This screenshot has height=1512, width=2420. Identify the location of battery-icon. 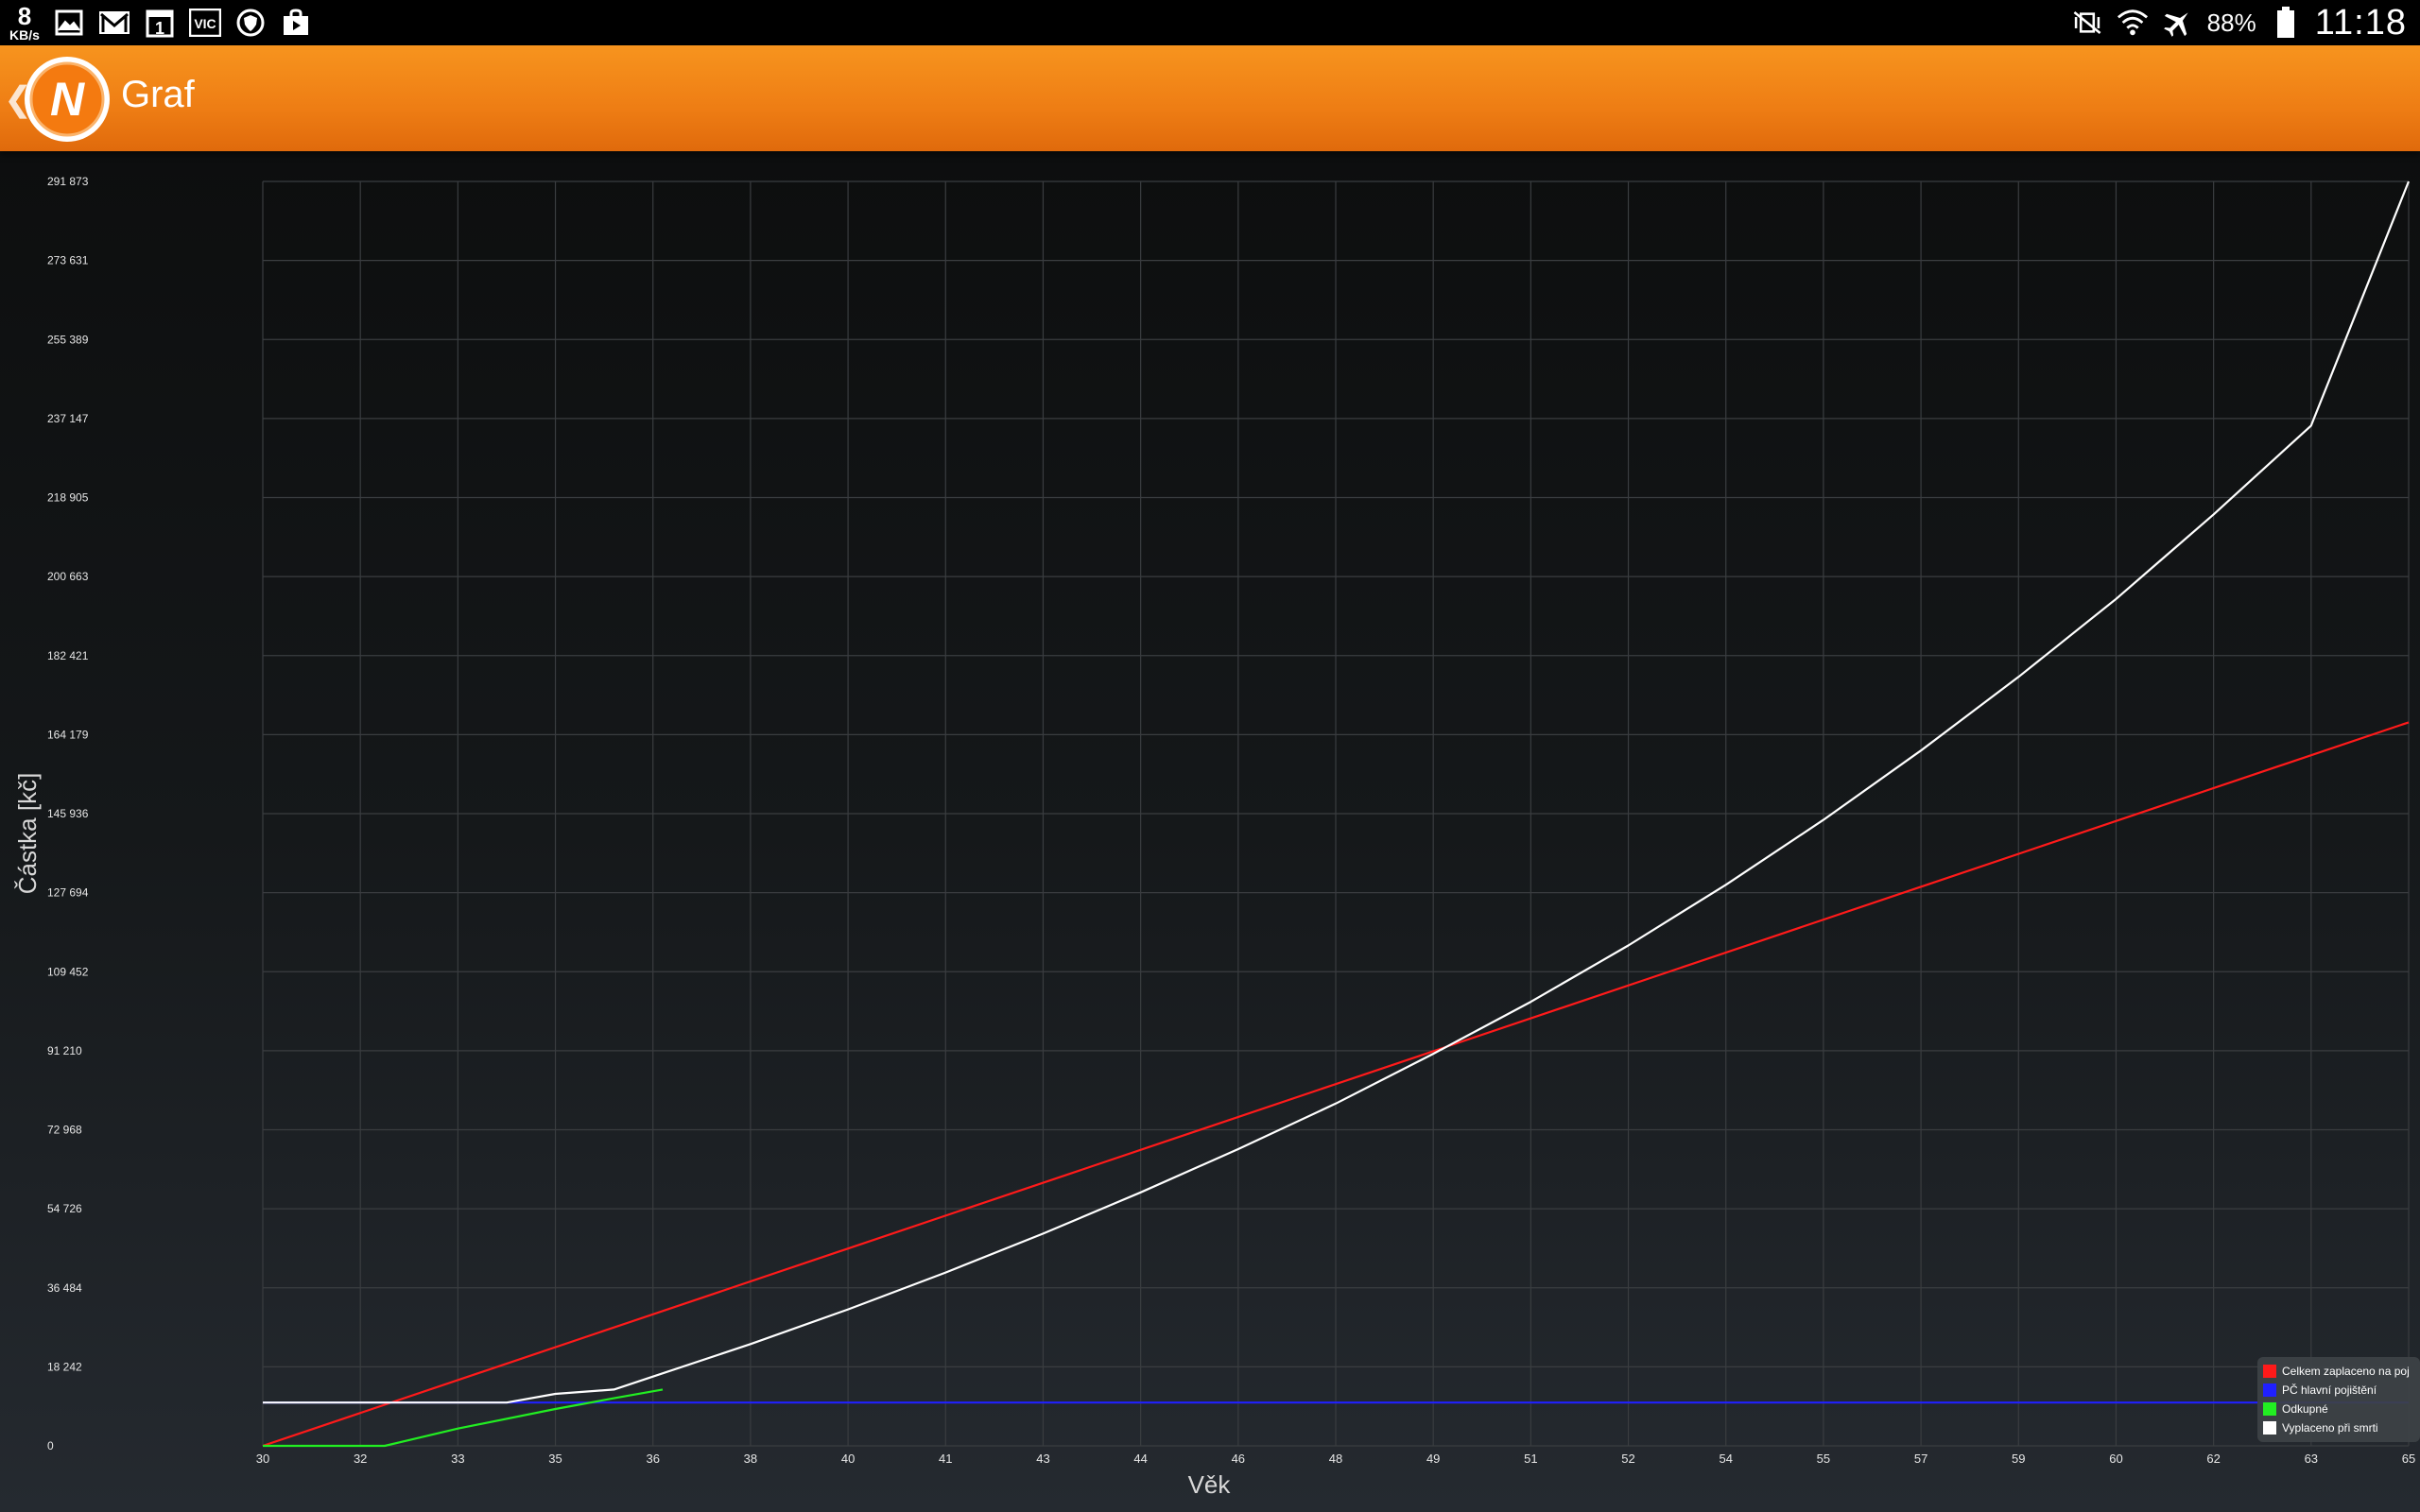
(2286, 23).